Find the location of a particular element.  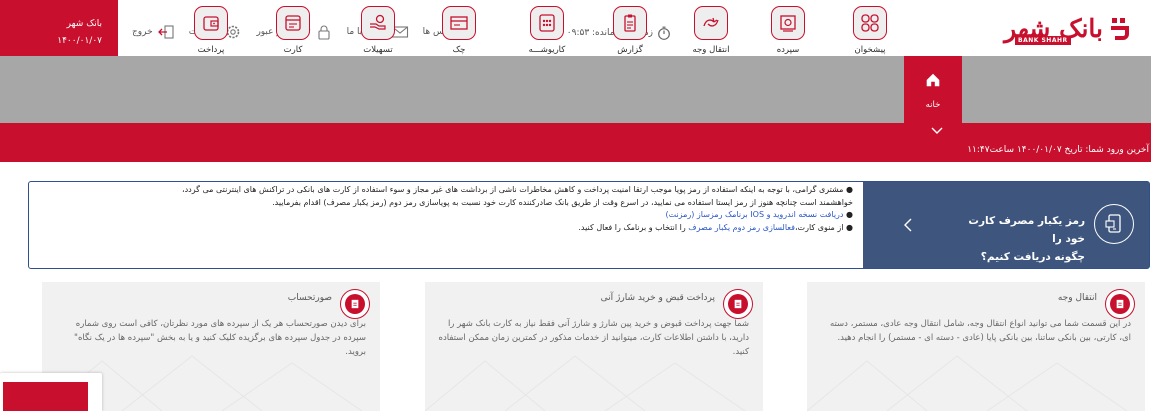

safe-icon is located at coordinates (788, 23).